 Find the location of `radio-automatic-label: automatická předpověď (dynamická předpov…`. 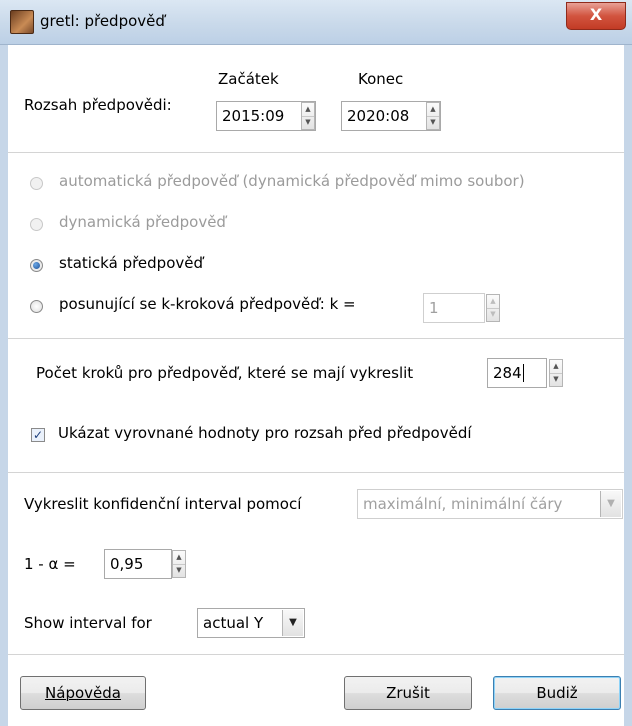

radio-automatic-label: automatická předpověď (dynamická předpov… is located at coordinates (292, 181).